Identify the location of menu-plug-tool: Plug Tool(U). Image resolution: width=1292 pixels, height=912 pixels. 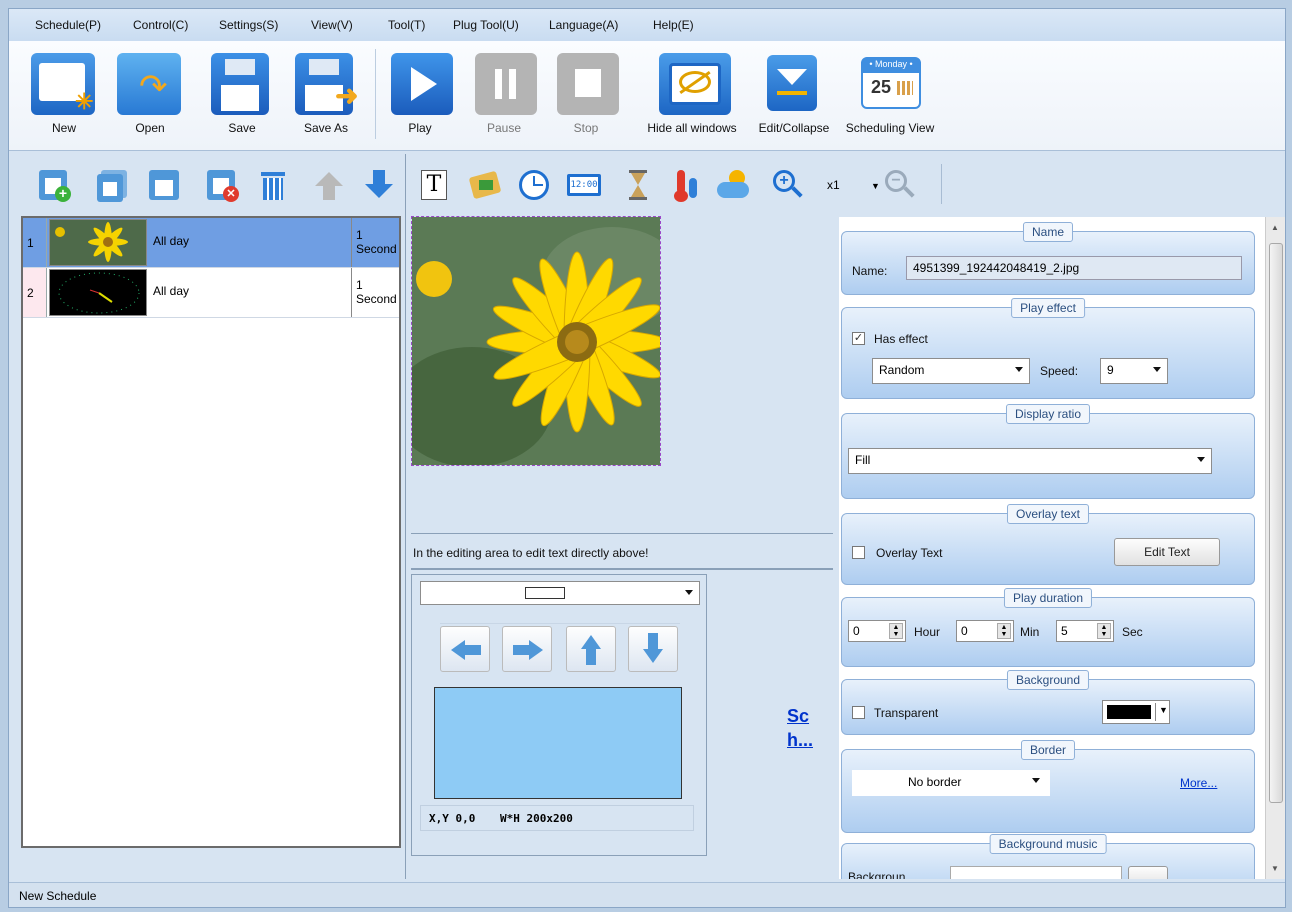
(486, 25).